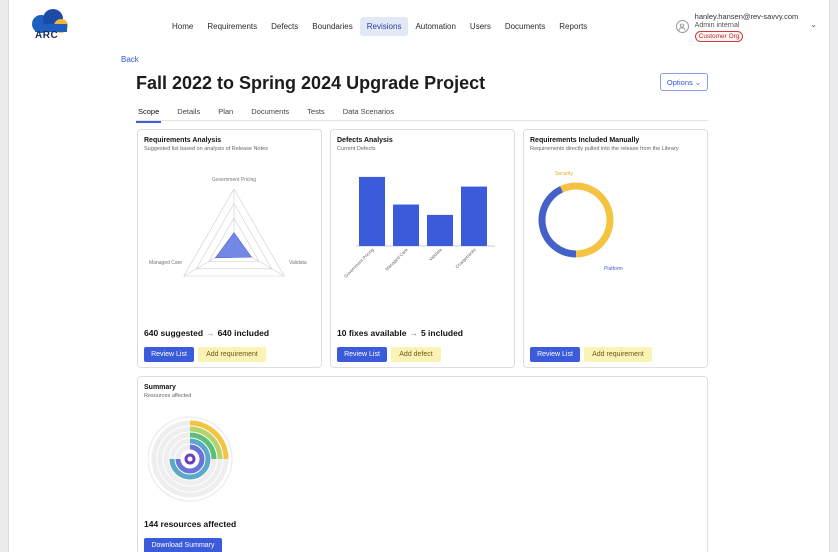 The width and height of the screenshot is (838, 552). I want to click on nav-defects: Defects, so click(284, 26).